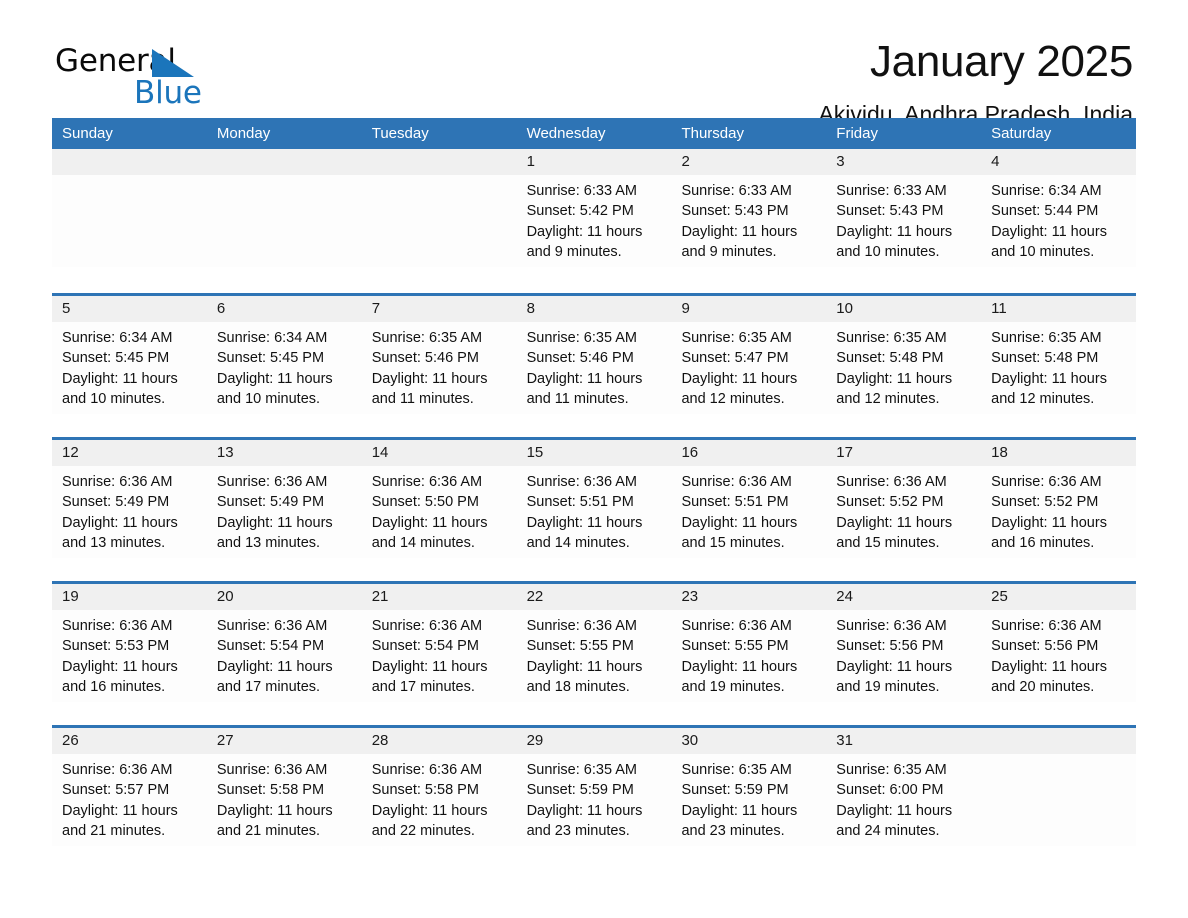  I want to click on day-number: 19, so click(129, 597).